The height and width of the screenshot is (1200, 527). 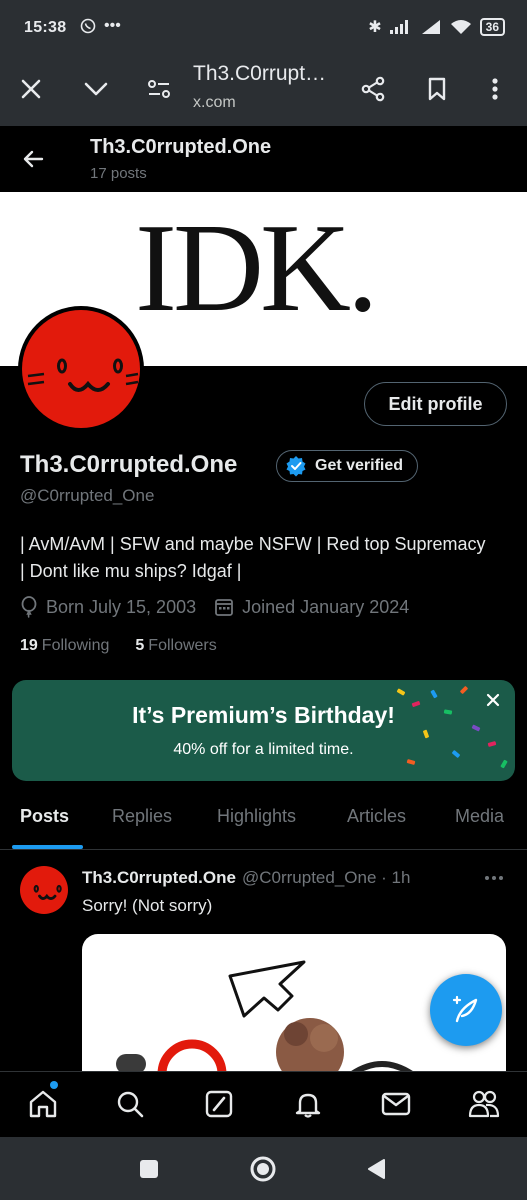 What do you see at coordinates (147, 905) in the screenshot?
I see `post-text: Sorry! (Not sorry)` at bounding box center [147, 905].